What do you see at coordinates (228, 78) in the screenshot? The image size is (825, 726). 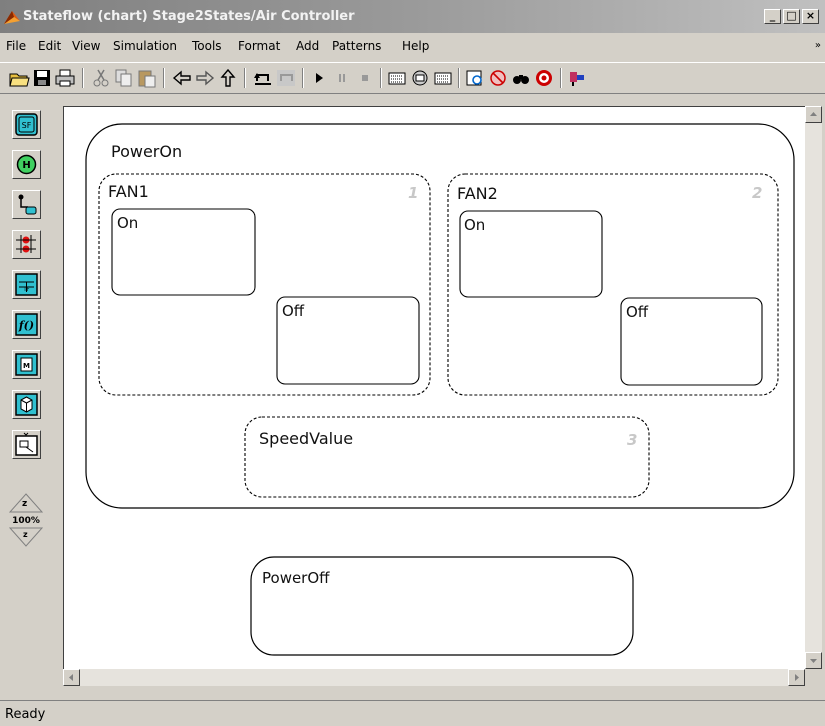 I see `up-icon` at bounding box center [228, 78].